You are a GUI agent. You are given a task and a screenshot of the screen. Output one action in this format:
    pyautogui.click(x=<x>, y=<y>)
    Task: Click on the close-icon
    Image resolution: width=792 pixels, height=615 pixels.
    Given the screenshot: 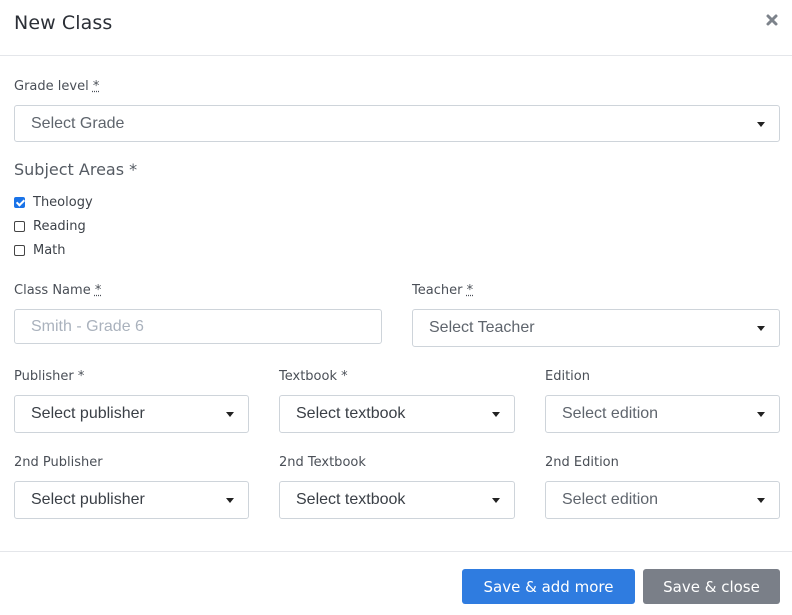 What is the action you would take?
    pyautogui.click(x=772, y=20)
    